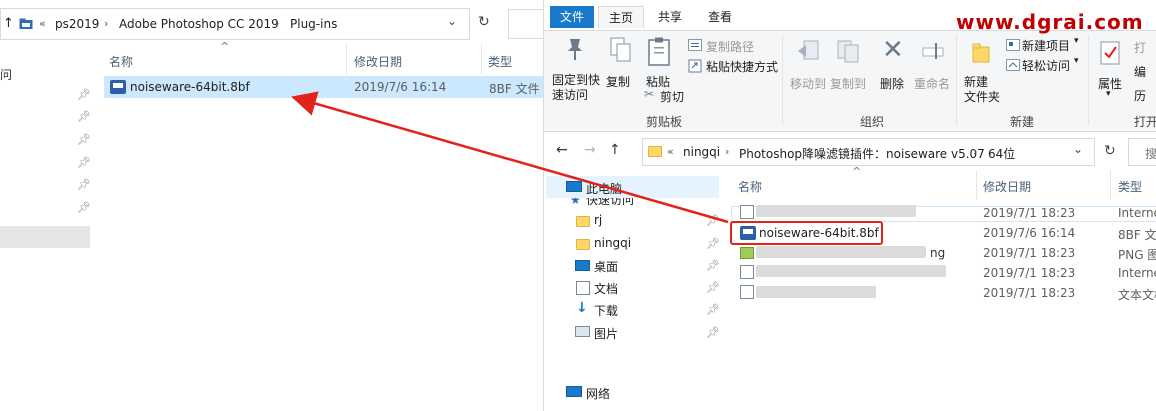  I want to click on copy-button: 复制, so click(621, 65).